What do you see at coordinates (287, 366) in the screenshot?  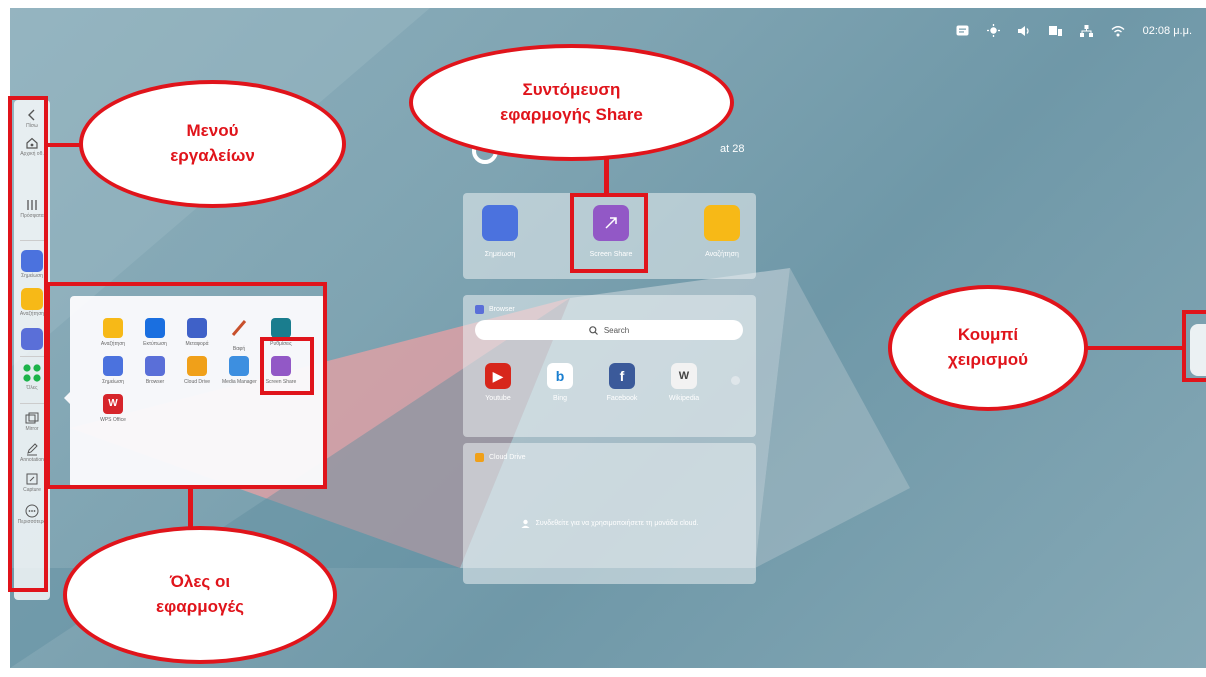 I see `highlight-screen-share-popup` at bounding box center [287, 366].